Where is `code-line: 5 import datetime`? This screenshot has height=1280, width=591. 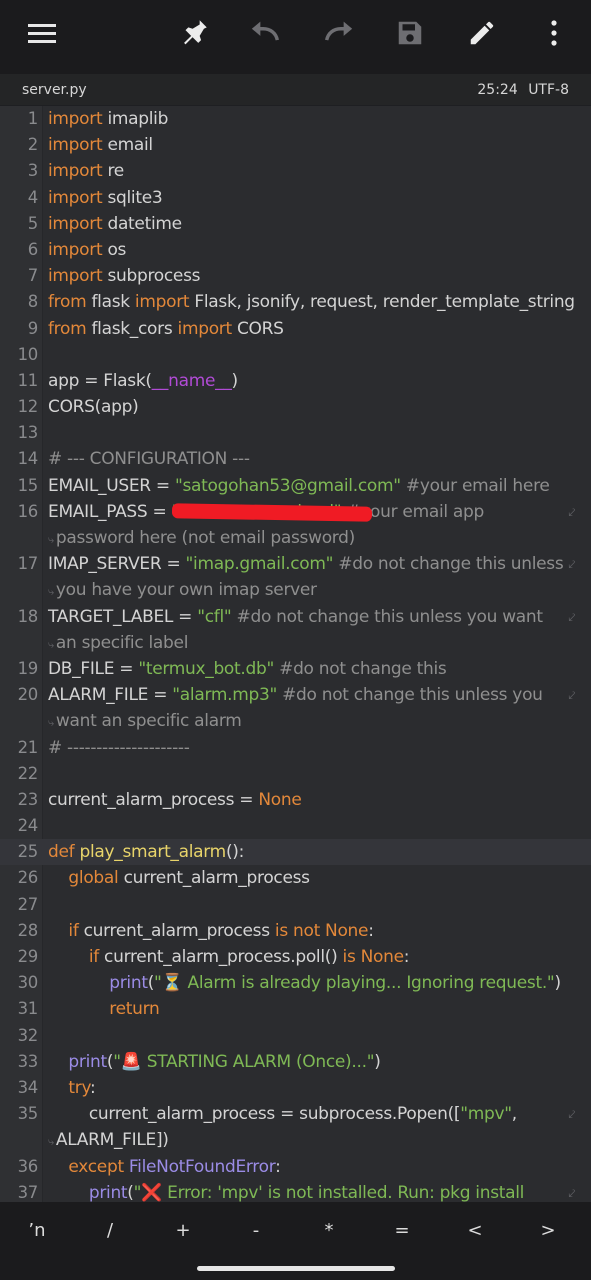
code-line: 5 import datetime is located at coordinates (295, 224).